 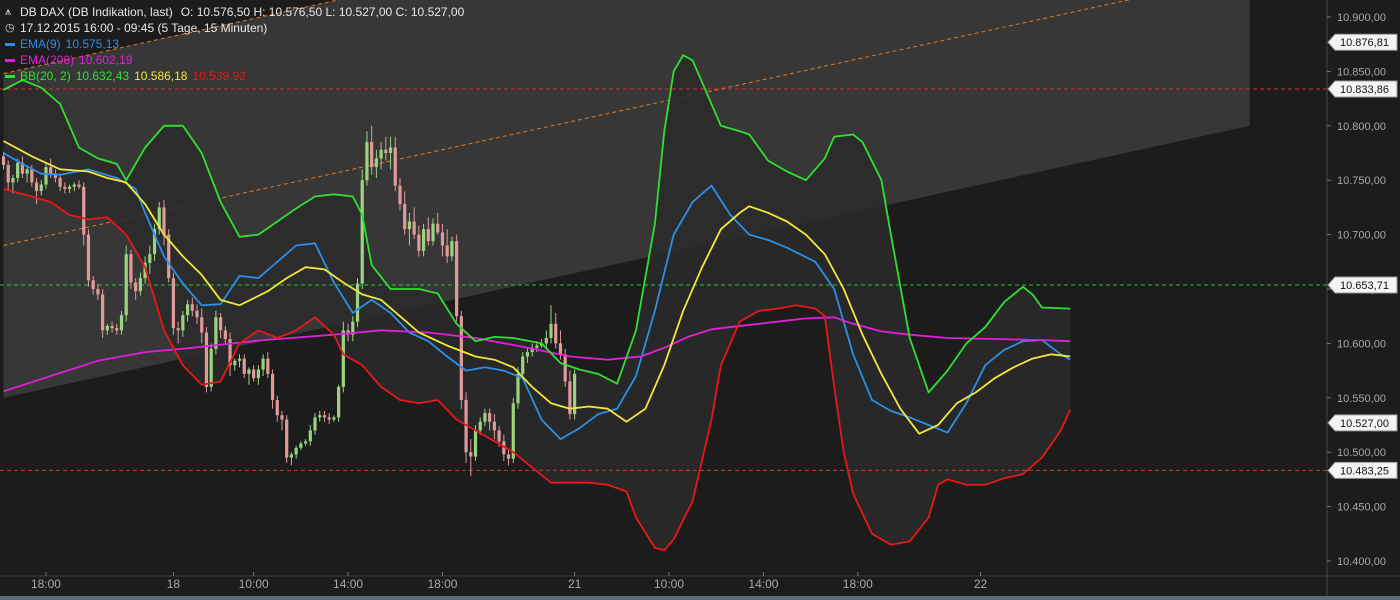 I want to click on price-tick-label: 10.450,00, so click(x=1361, y=508).